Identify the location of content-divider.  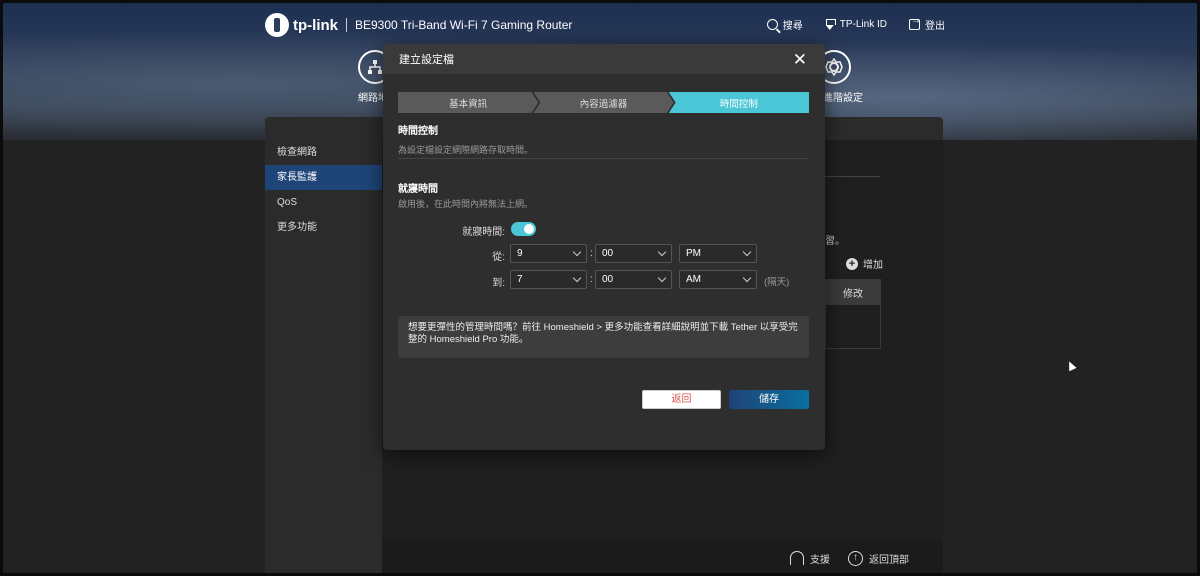
(852, 176).